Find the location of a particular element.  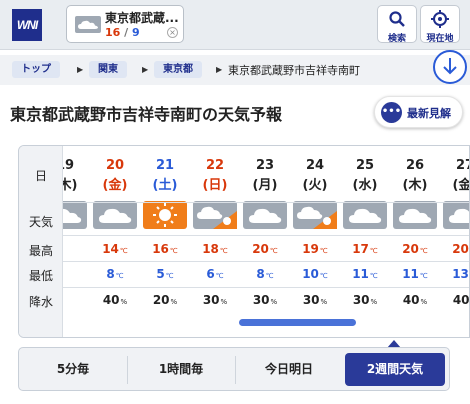

search-icon is located at coordinates (397, 19).